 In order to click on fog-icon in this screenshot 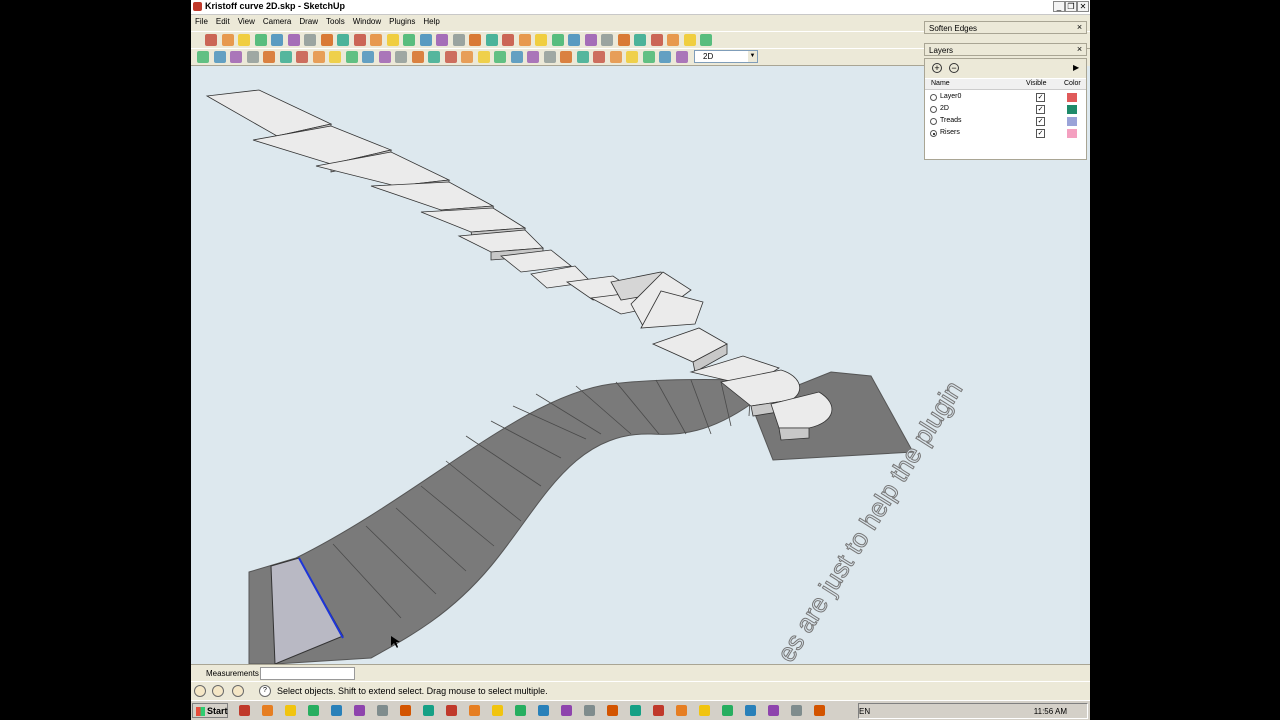, I will do `click(689, 40)`.